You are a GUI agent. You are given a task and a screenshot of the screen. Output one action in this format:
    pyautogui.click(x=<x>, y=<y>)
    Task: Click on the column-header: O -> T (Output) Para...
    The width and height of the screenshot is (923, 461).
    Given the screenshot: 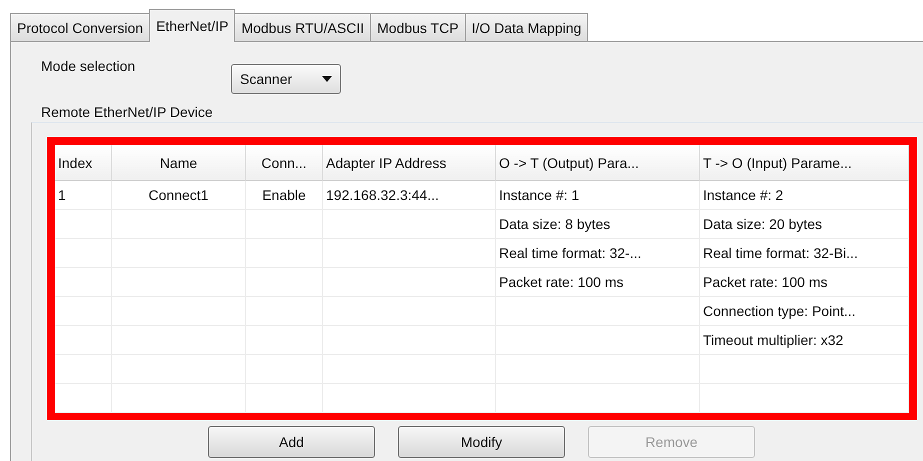 What is the action you would take?
    pyautogui.click(x=598, y=163)
    